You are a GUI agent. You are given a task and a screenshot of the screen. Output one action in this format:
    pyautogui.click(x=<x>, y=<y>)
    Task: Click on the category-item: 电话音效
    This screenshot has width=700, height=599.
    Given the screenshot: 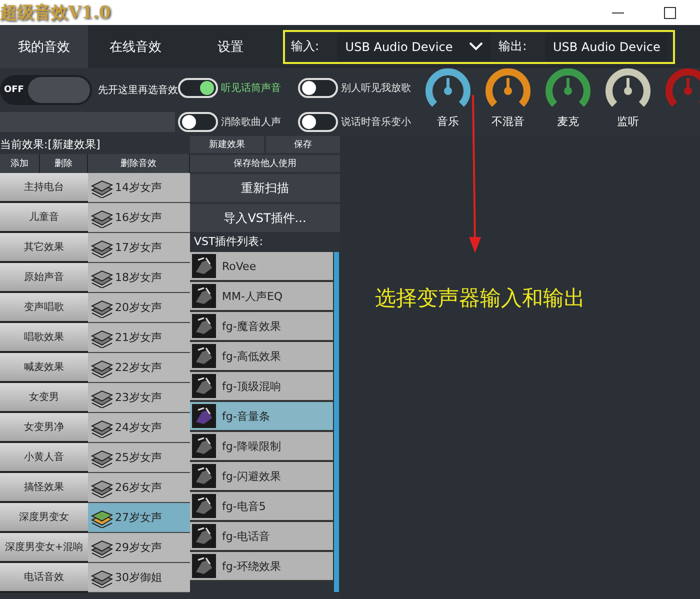 What is the action you would take?
    pyautogui.click(x=44, y=578)
    